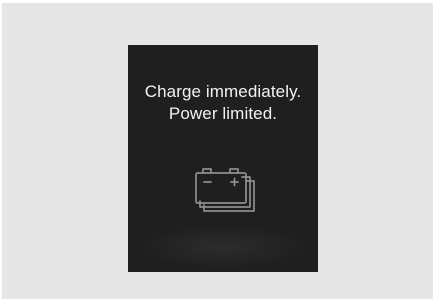  What do you see at coordinates (225, 190) in the screenshot?
I see `battery-stack-icon` at bounding box center [225, 190].